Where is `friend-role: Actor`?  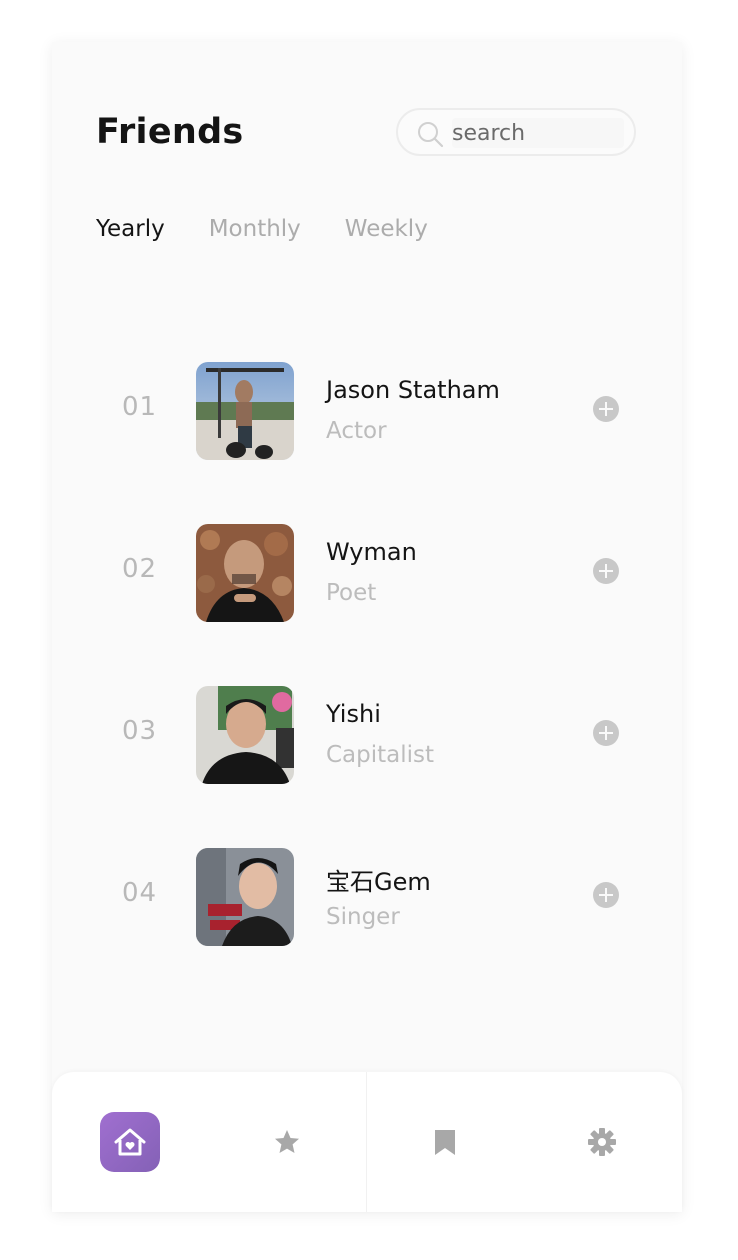 friend-role: Actor is located at coordinates (356, 431).